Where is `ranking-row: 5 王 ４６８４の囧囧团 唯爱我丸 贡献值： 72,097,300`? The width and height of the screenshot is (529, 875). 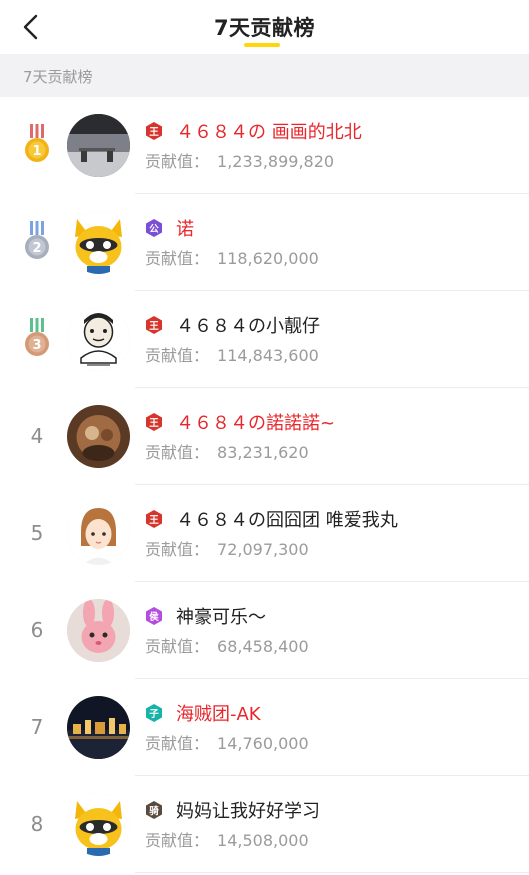
ranking-row: 5 王 ４６８４の囧囧团 唯爱我丸 贡献值： 72,097,300 is located at coordinates (264, 533).